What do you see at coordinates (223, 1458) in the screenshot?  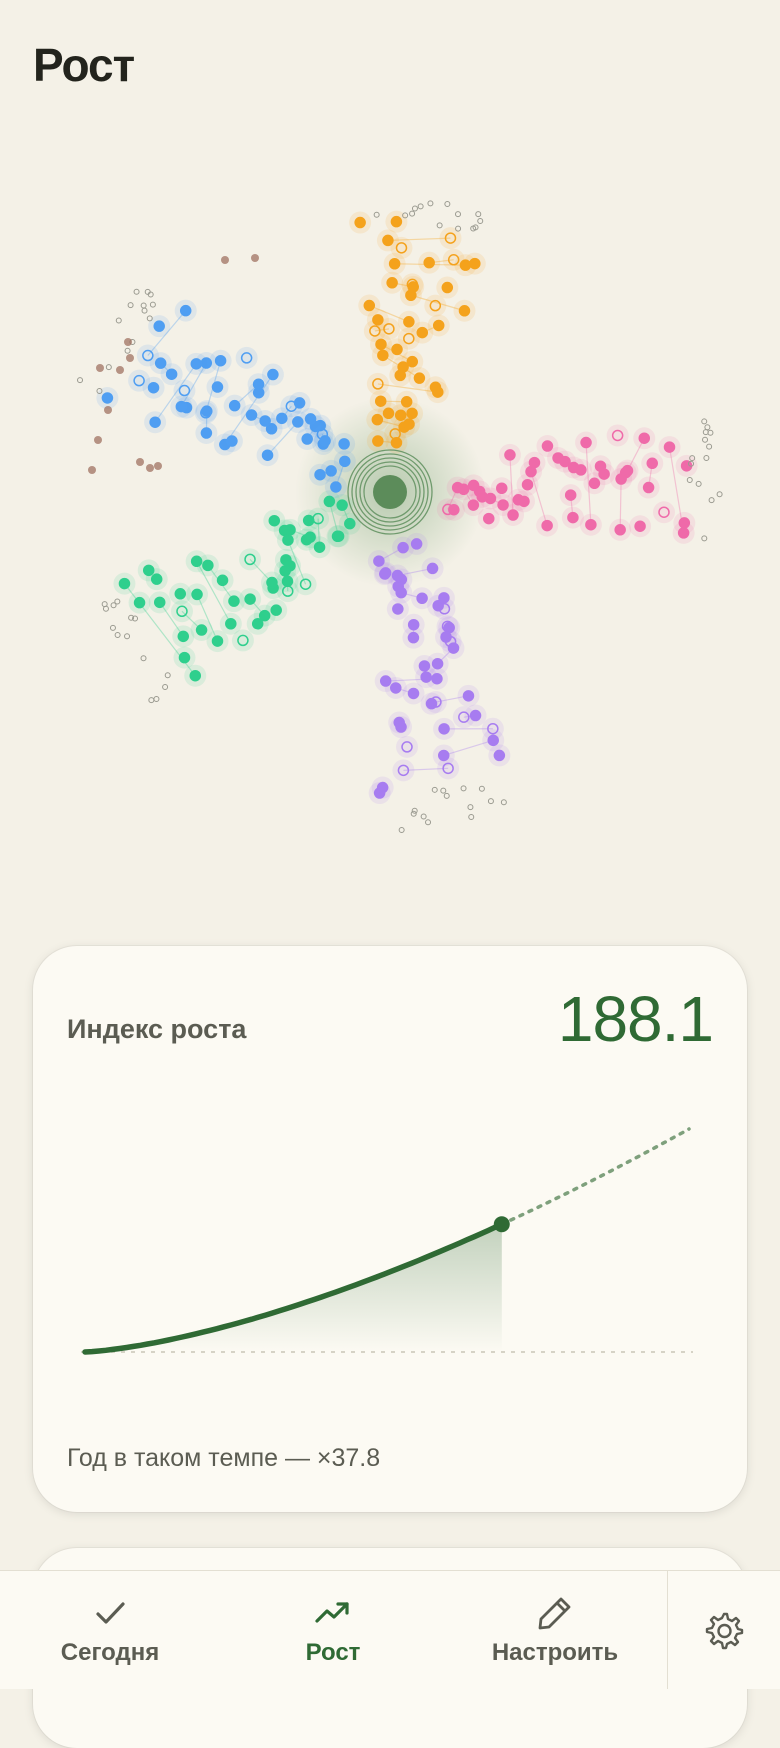 I see `growth-footnote: Год в таком темпе — ×37.8` at bounding box center [223, 1458].